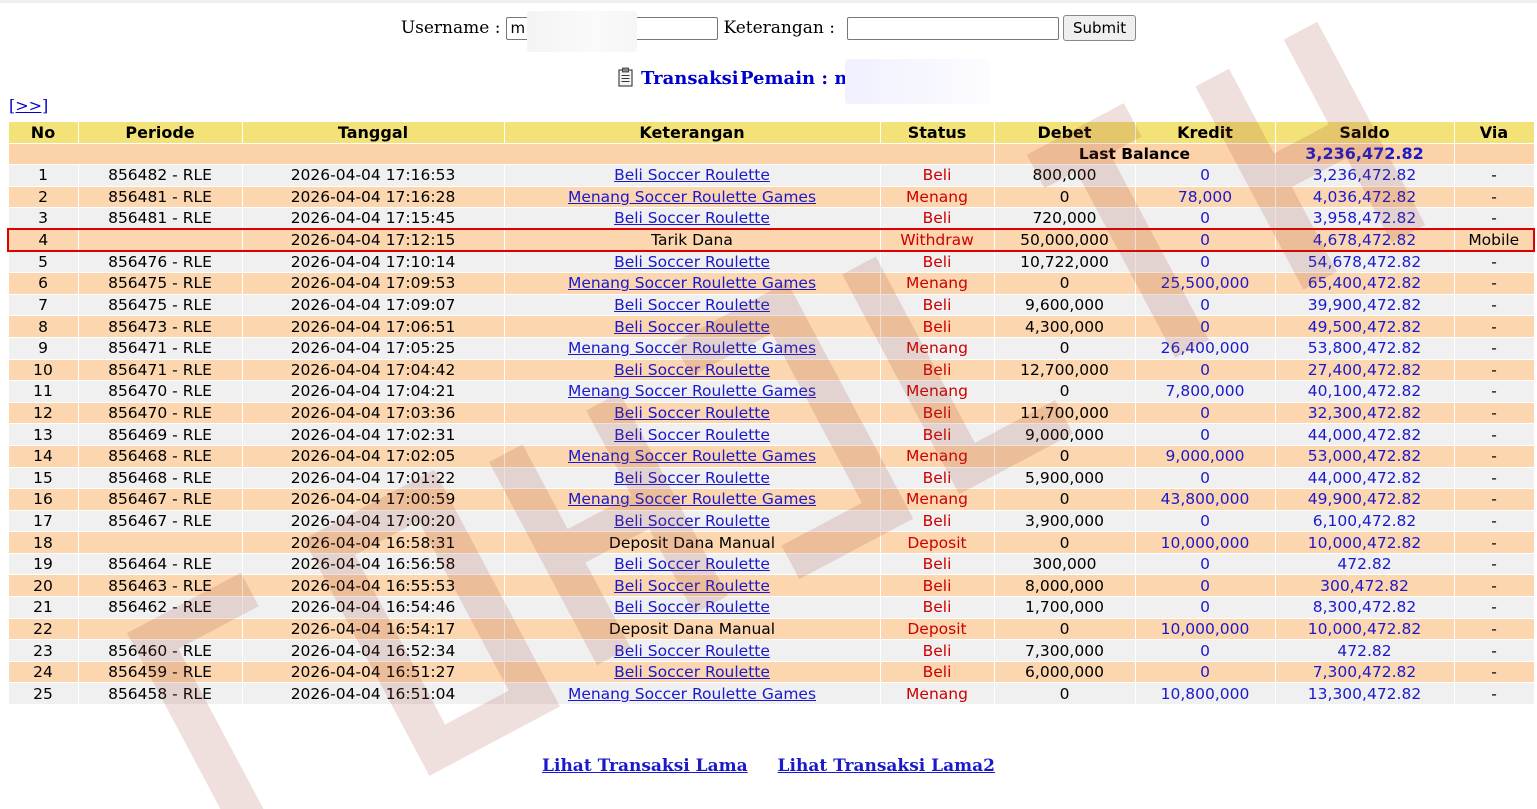  Describe the element at coordinates (501, 154) in the screenshot. I see `last-balance-spacer` at that location.